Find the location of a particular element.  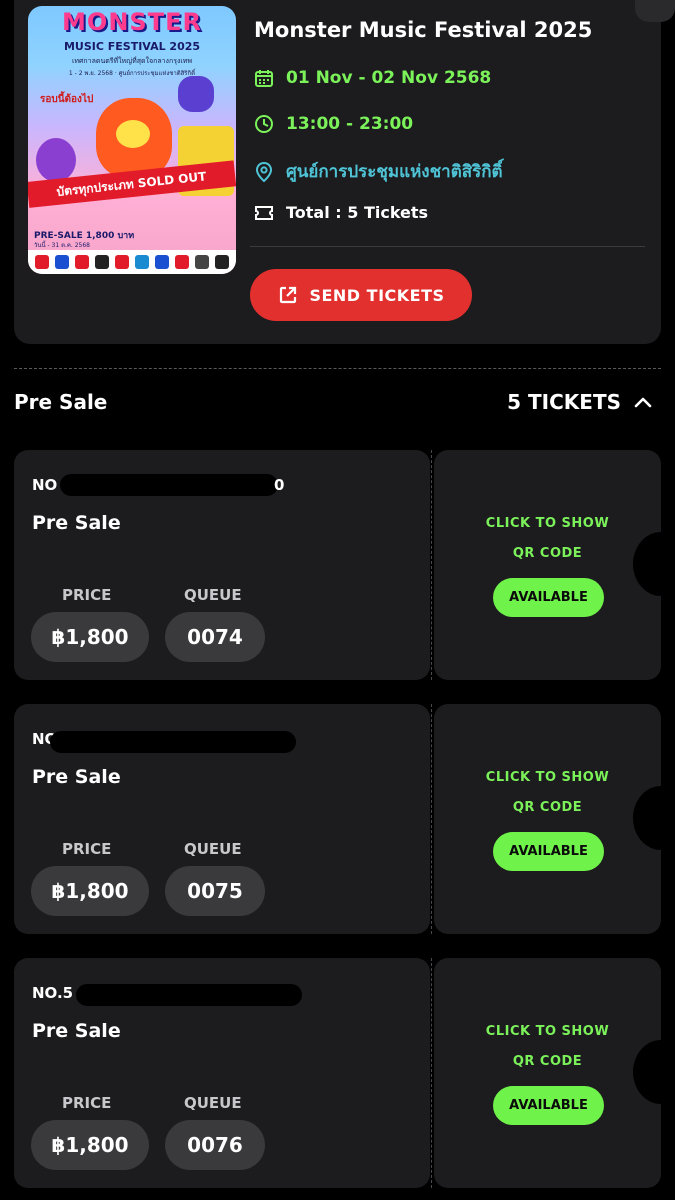

event-total: Total : 5 Tickets is located at coordinates (357, 212).